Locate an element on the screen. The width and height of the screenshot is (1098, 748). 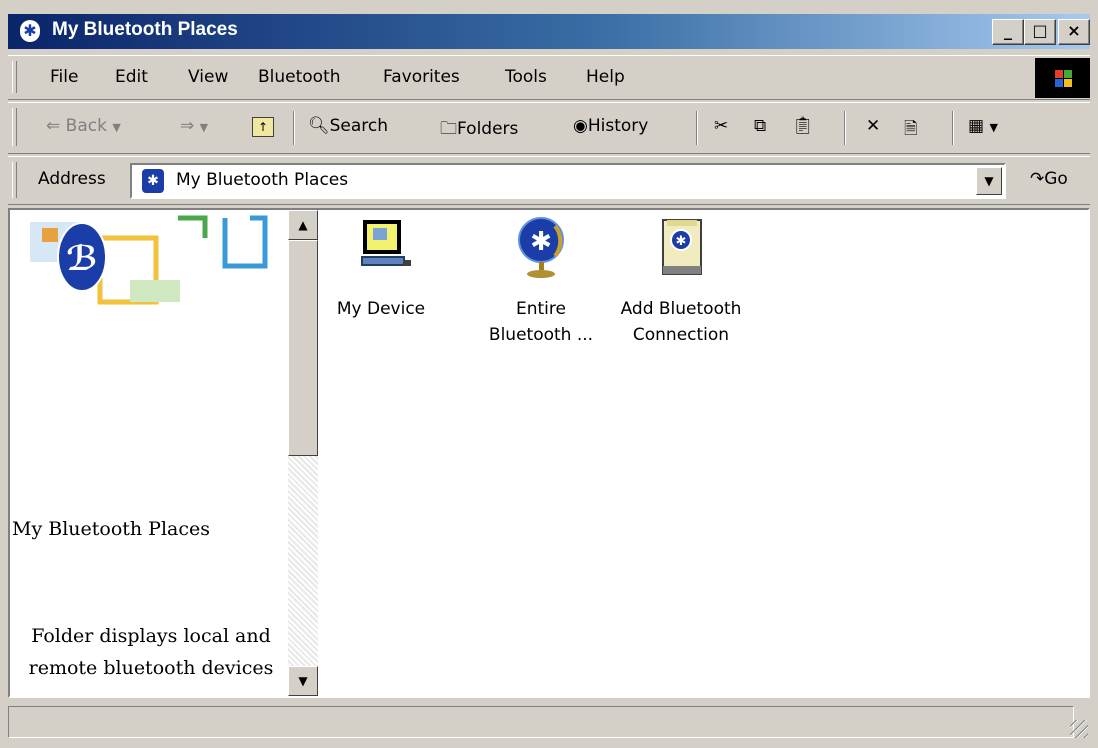
info-pane-scrollbar: ▲ ▼ is located at coordinates (303, 453).